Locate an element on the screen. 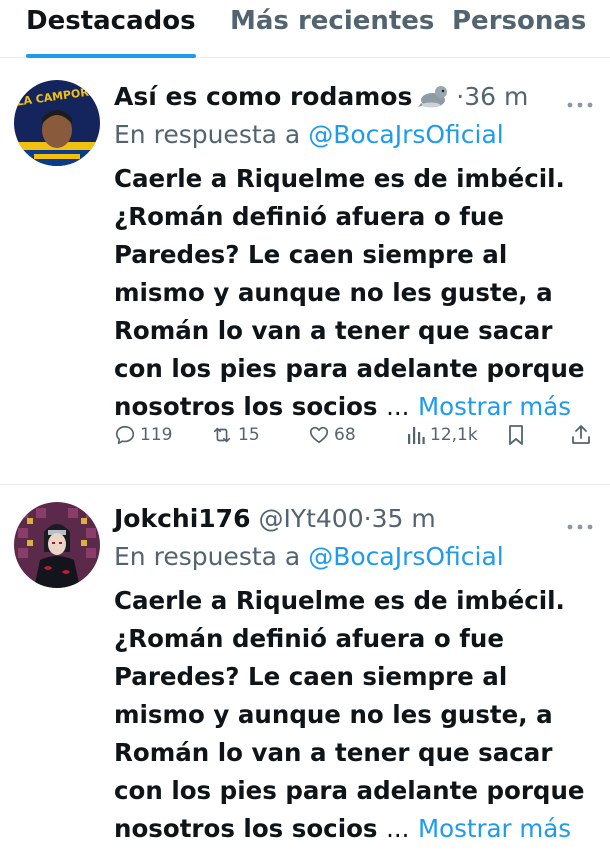 This screenshot has height=861, width=610. post-divider is located at coordinates (305, 484).